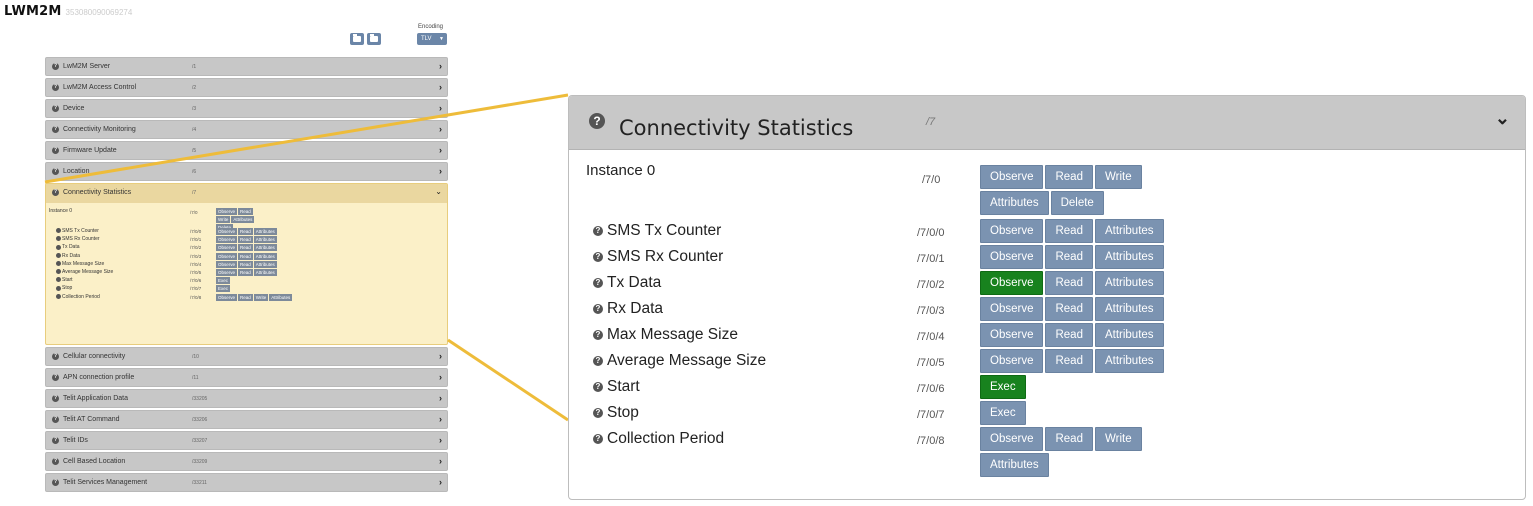  Describe the element at coordinates (736, 128) in the screenshot. I see `panel-title: Connectivity Statistics` at that location.